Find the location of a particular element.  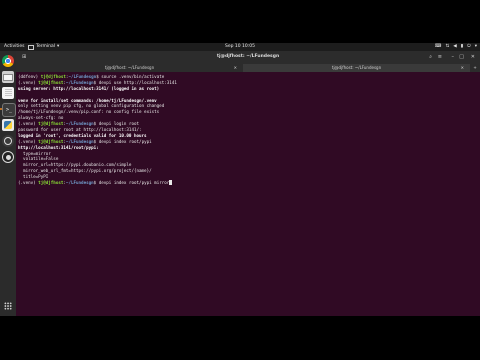

dock: >_ is located at coordinates (8, 183).